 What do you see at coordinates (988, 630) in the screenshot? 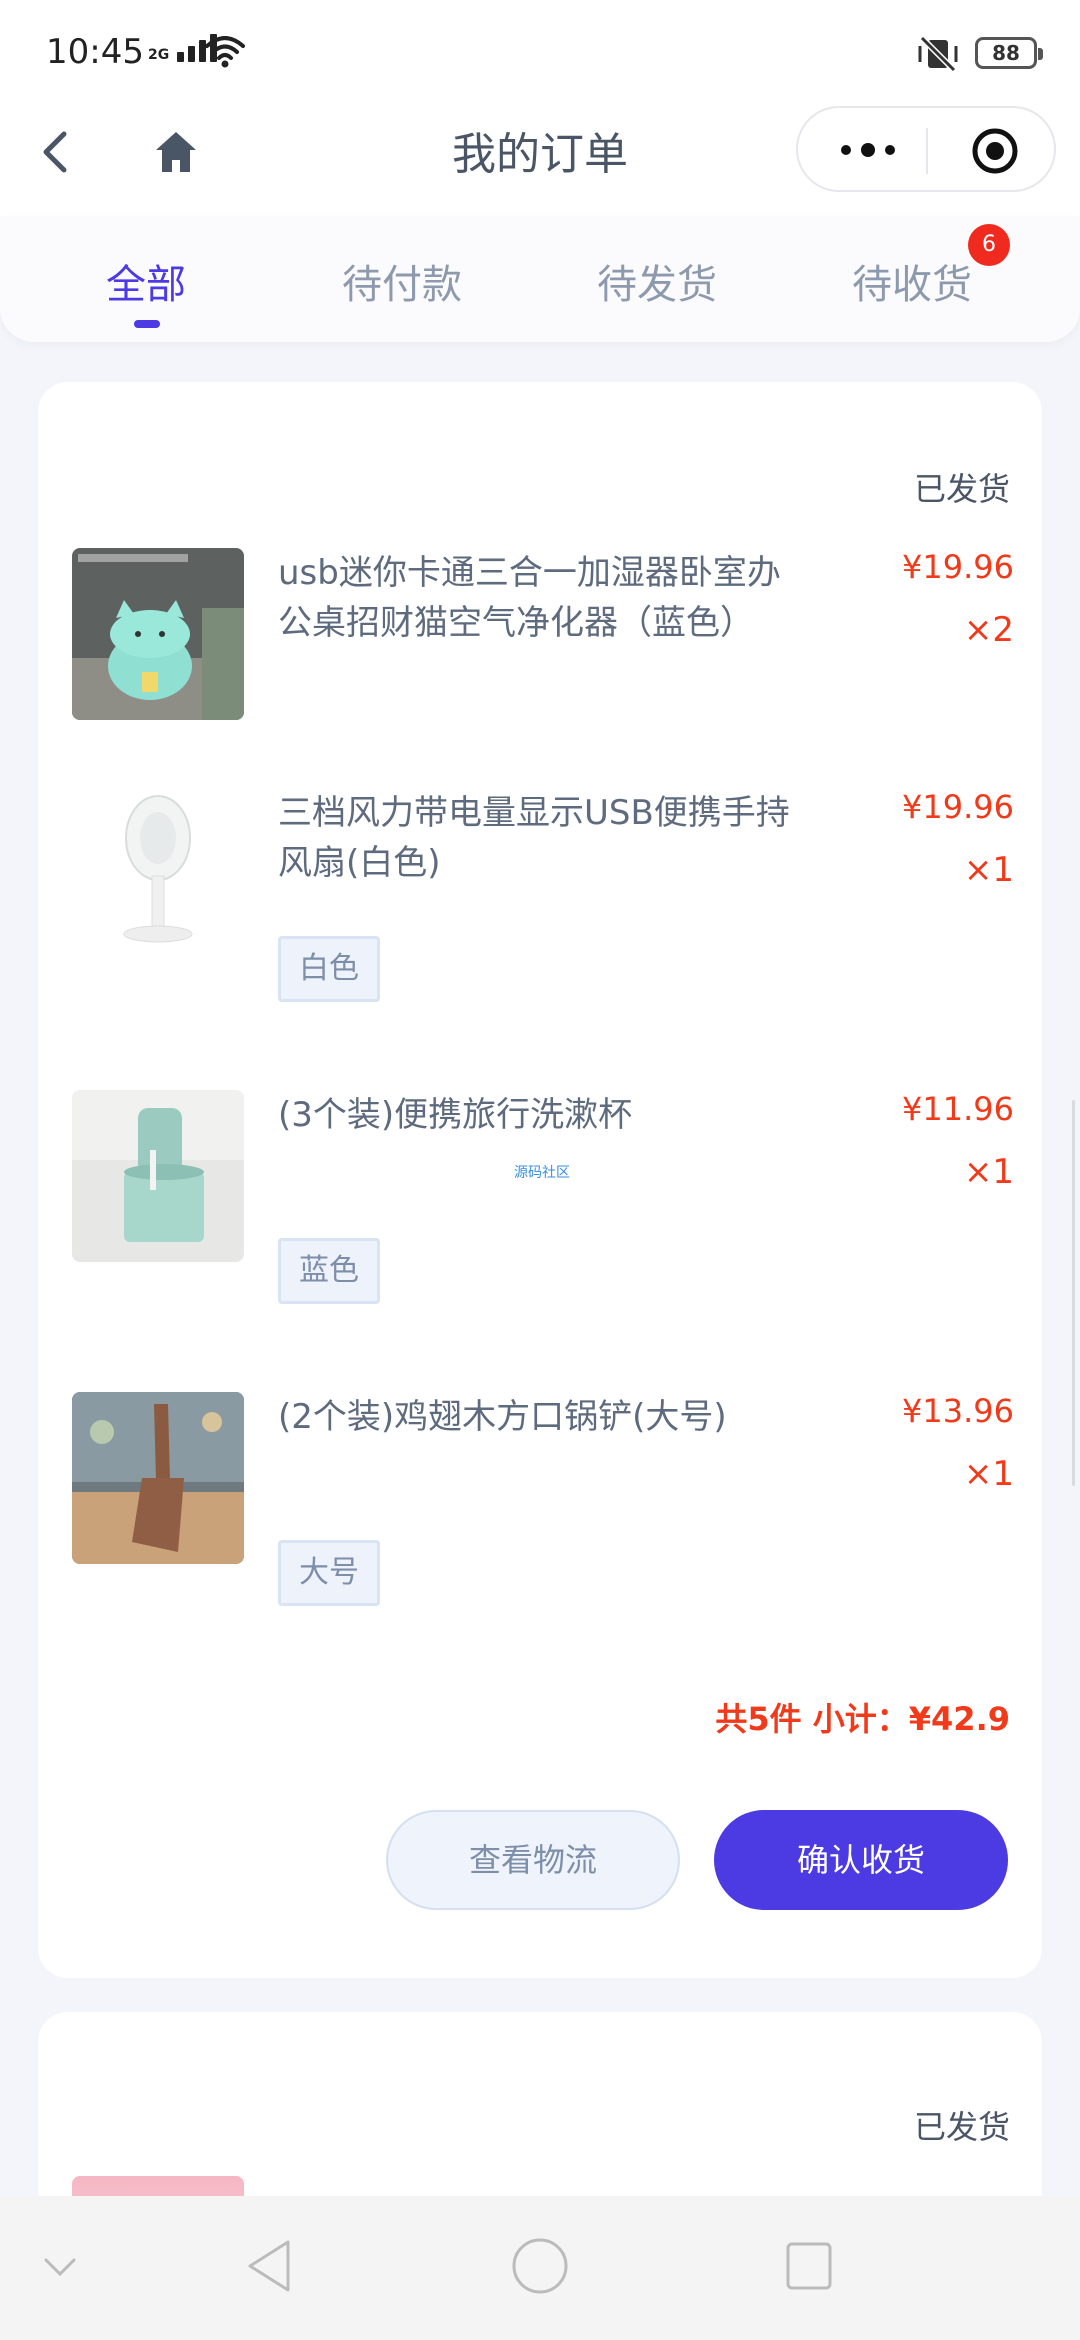
I see `product-quantity: ×2` at bounding box center [988, 630].